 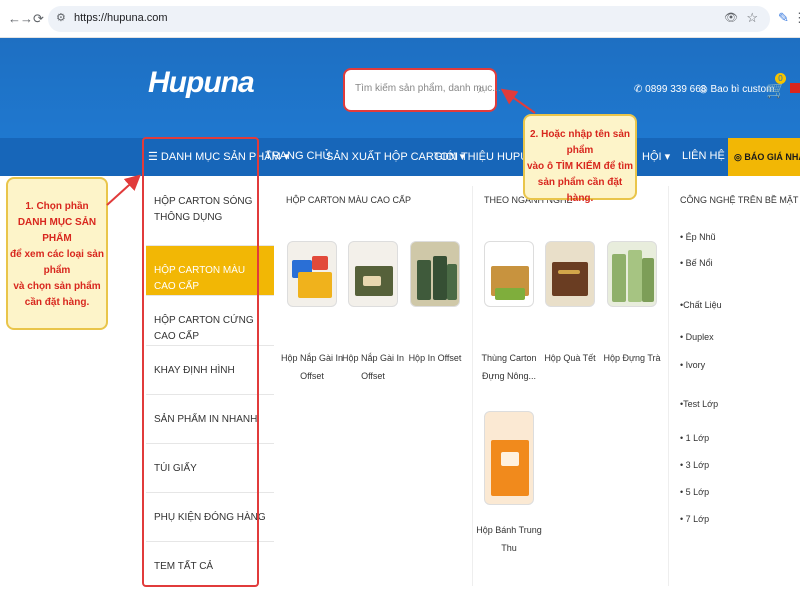 What do you see at coordinates (640, 89) in the screenshot?
I see `phone-icon: ✆` at bounding box center [640, 89].